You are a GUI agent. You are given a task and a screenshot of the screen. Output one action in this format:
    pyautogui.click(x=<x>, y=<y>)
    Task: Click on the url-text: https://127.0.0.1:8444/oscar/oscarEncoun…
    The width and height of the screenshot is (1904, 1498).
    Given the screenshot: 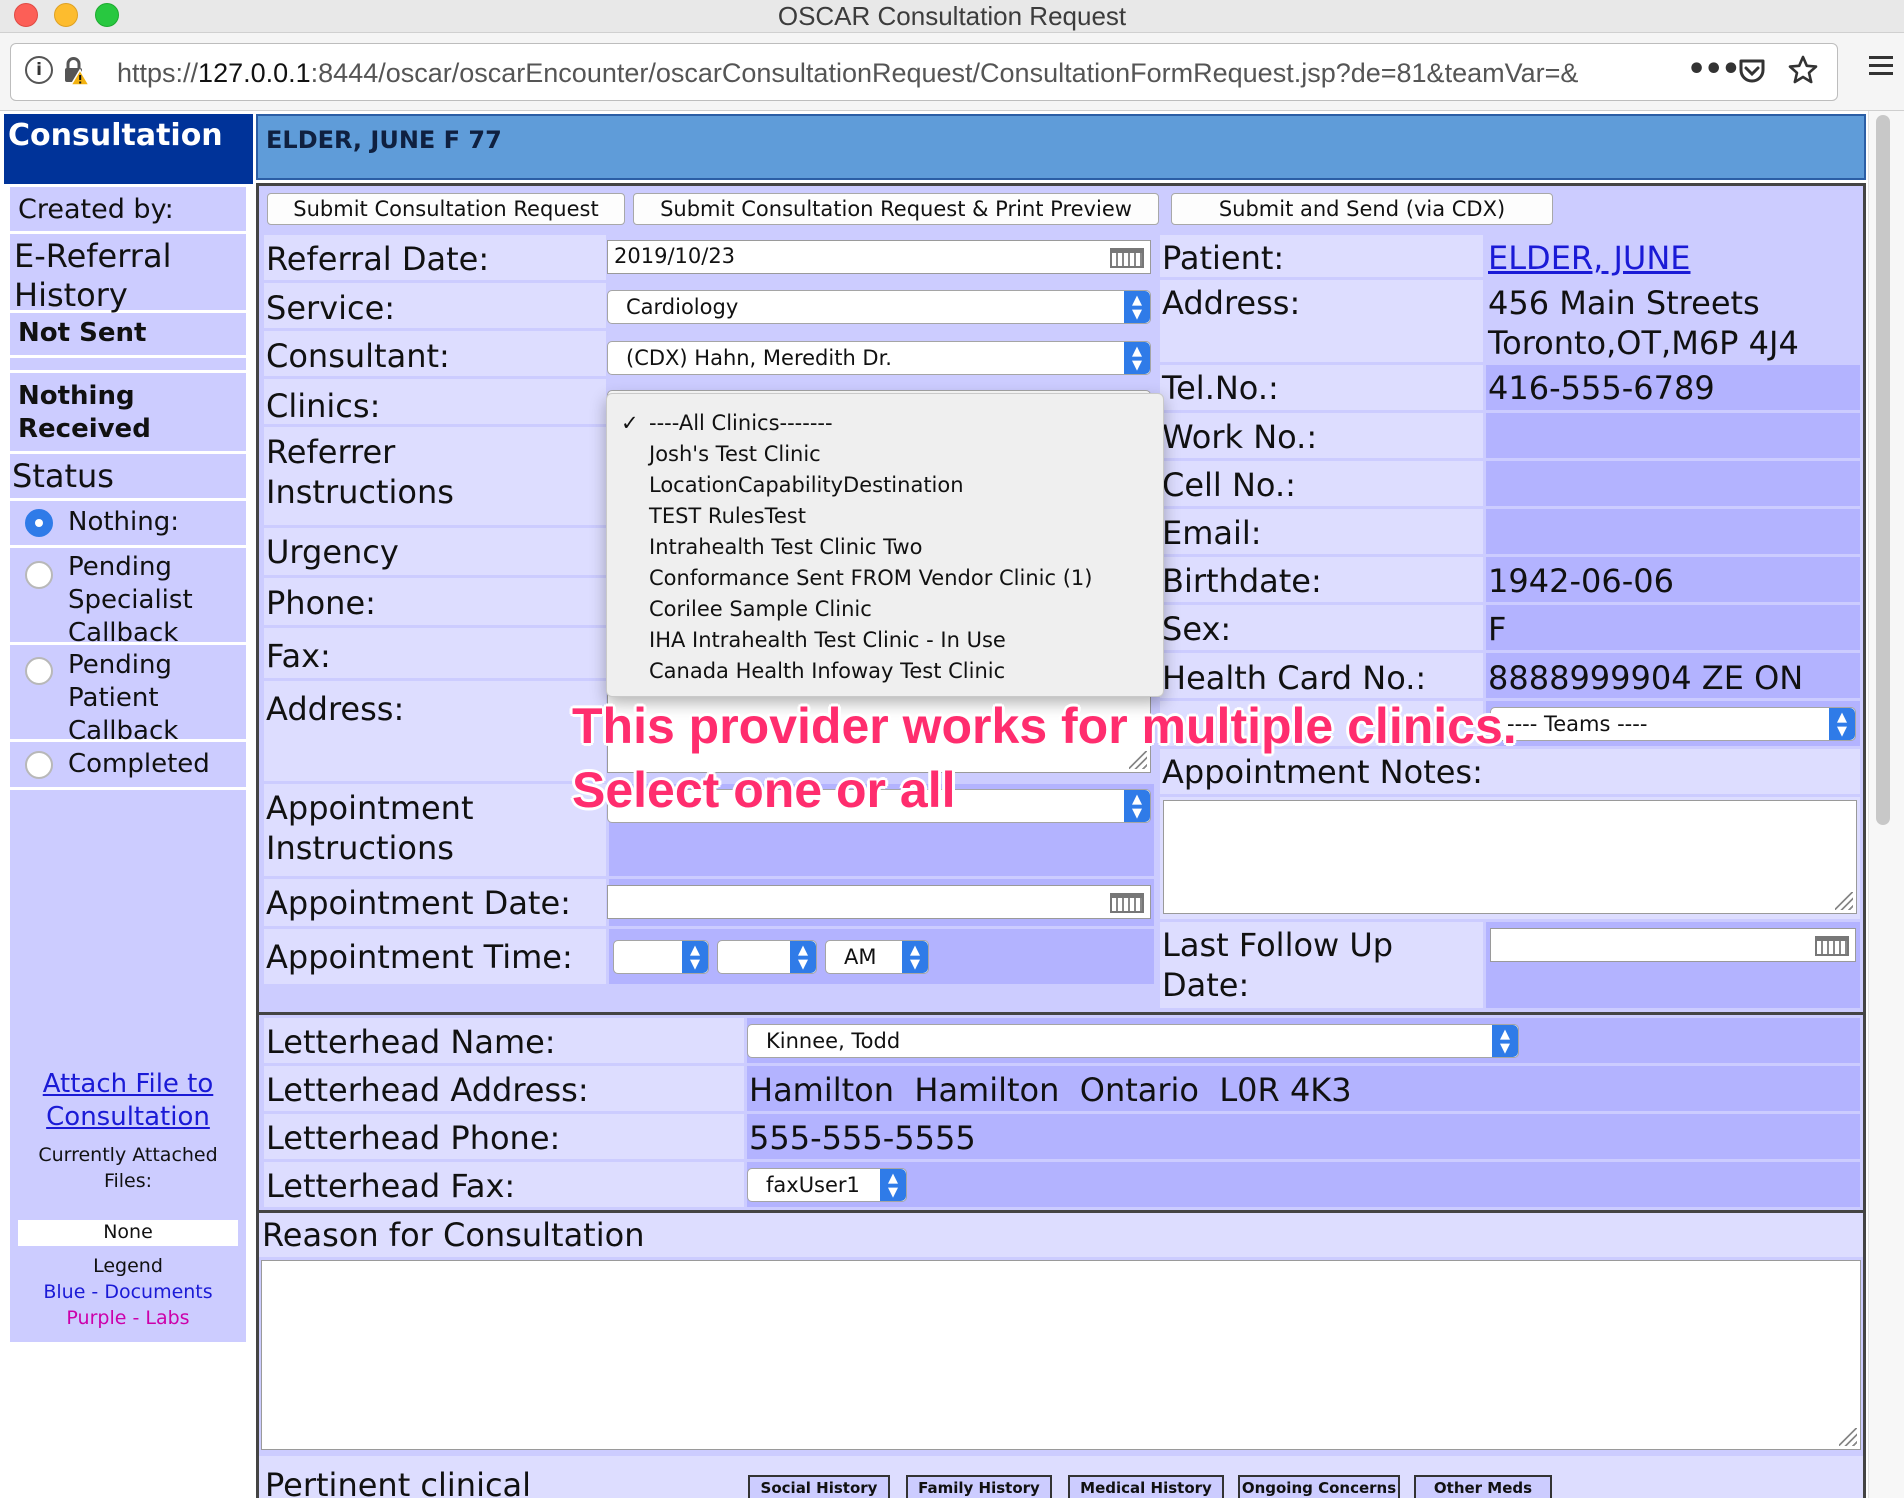 What is the action you would take?
    pyautogui.click(x=897, y=73)
    